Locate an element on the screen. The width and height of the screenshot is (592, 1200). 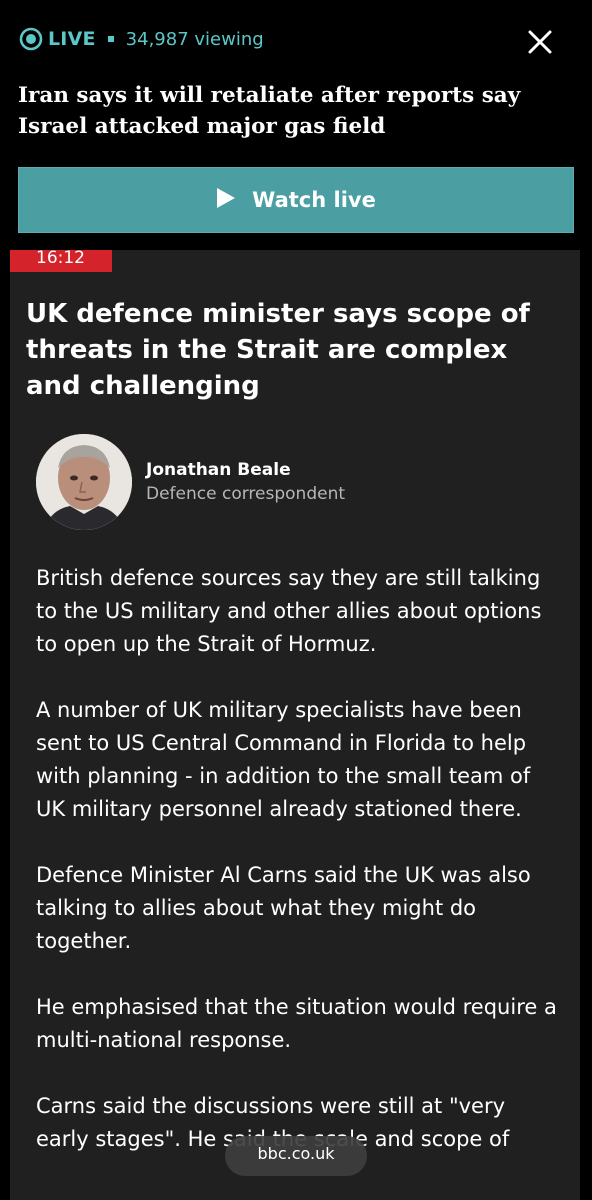
watch-live-label: Watch live is located at coordinates (314, 200).